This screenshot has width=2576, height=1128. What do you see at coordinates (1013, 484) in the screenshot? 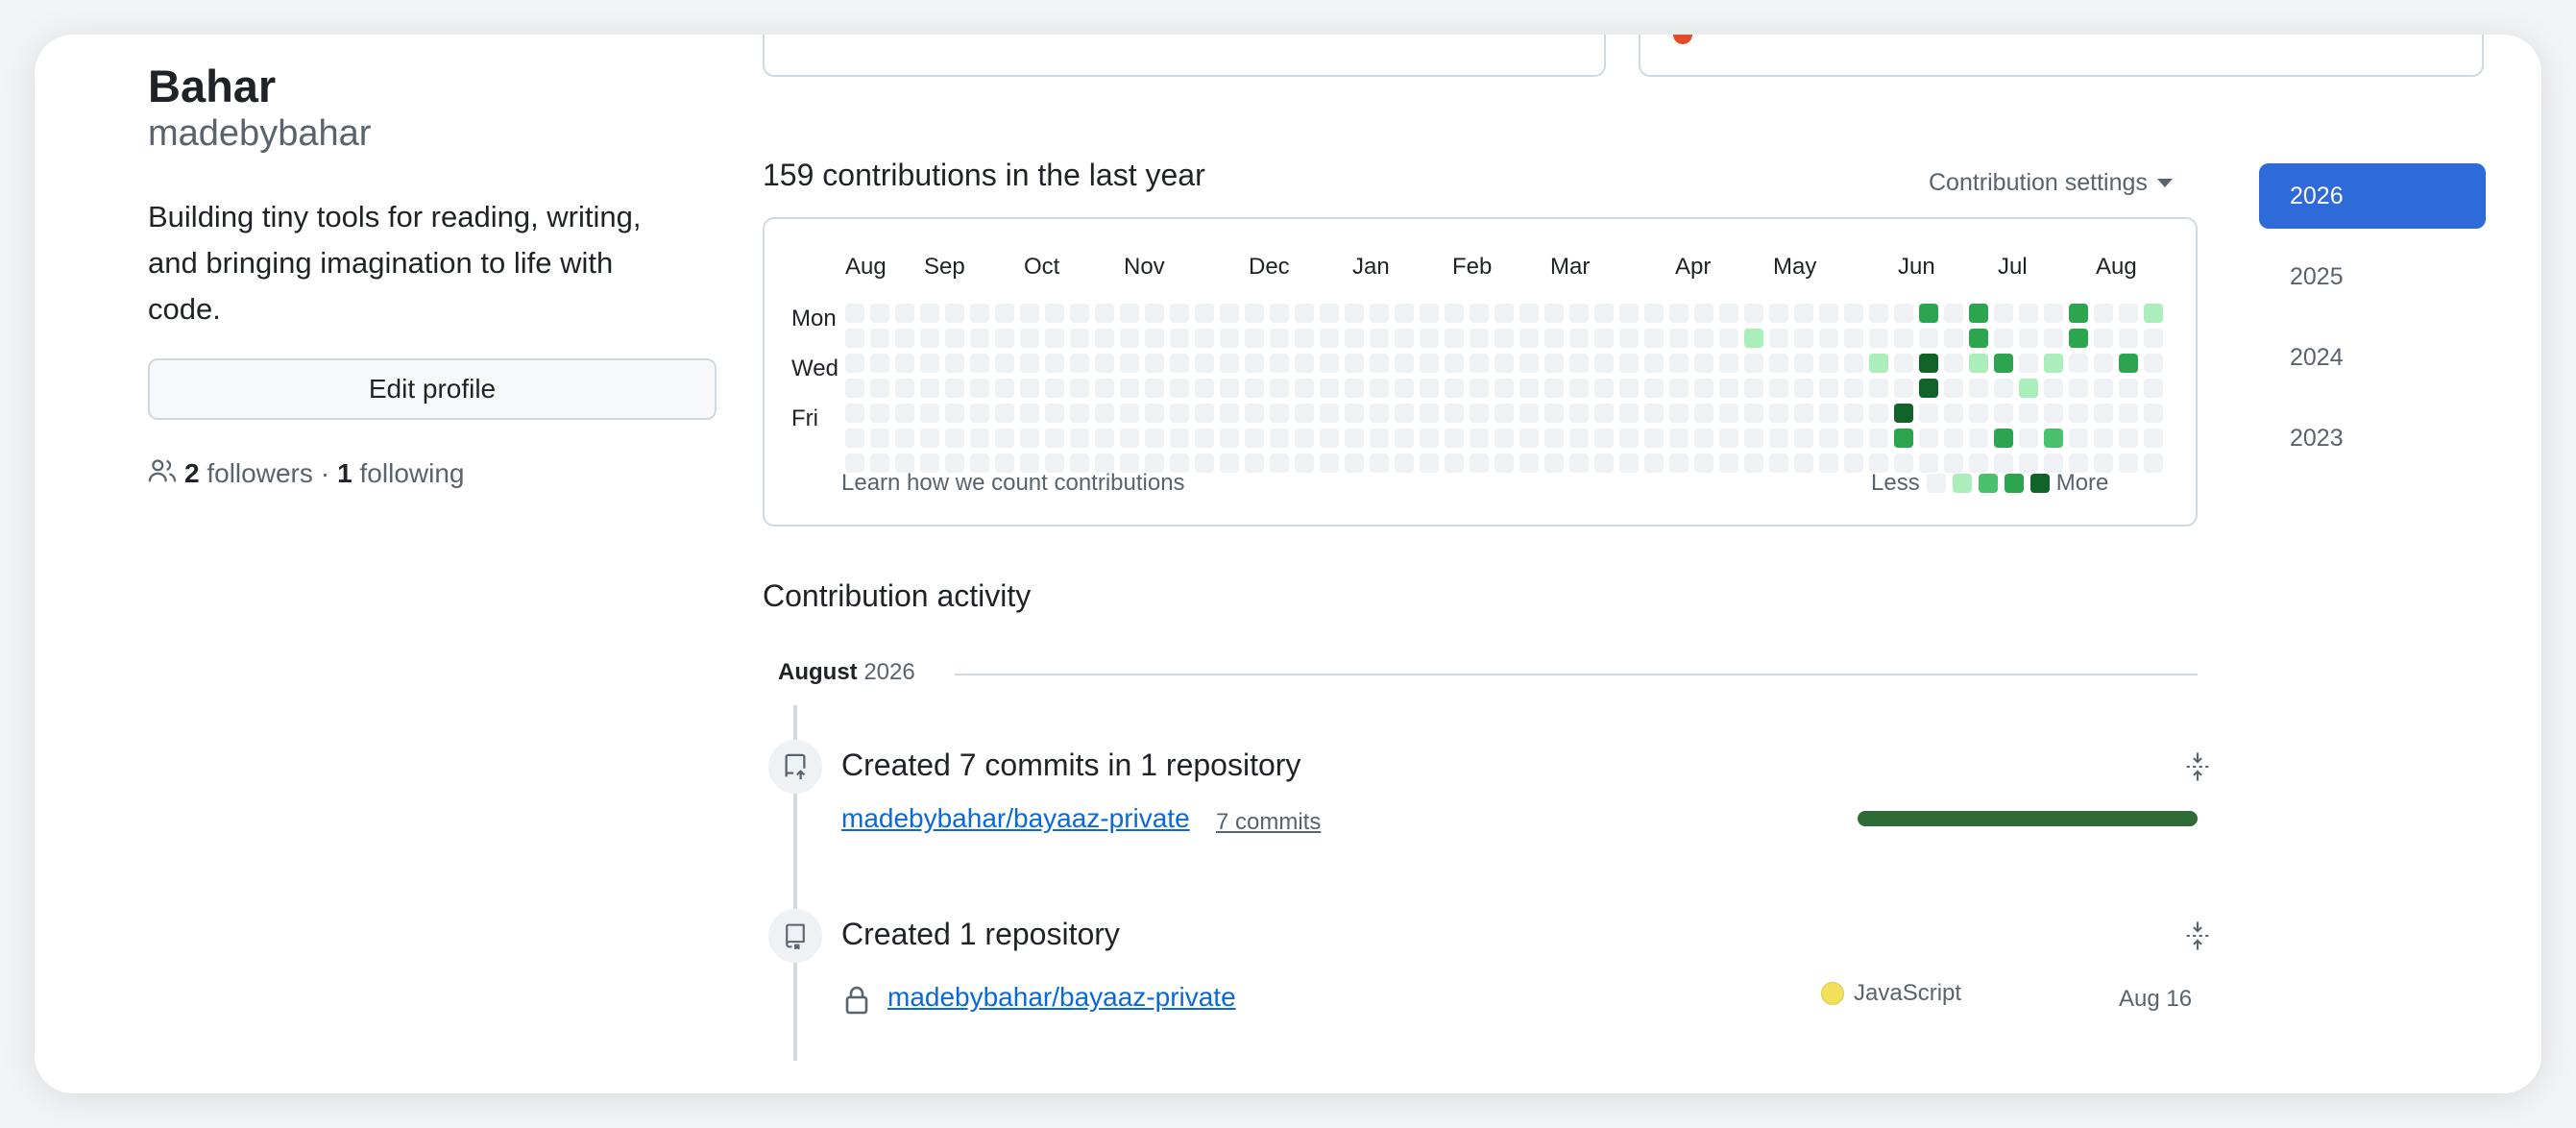
I see `learn-contributions-link: Learn how we count contributions` at bounding box center [1013, 484].